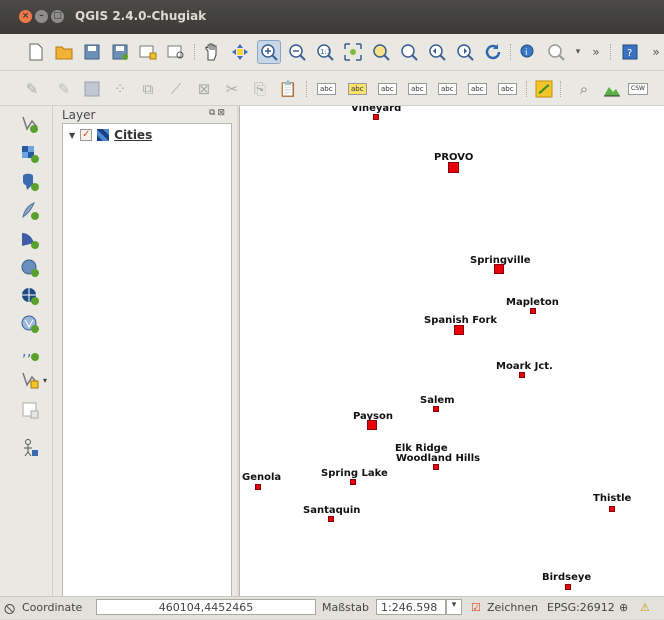 Image resolution: width=664 pixels, height=620 pixels. I want to click on remove-layer-icon, so click(30, 410).